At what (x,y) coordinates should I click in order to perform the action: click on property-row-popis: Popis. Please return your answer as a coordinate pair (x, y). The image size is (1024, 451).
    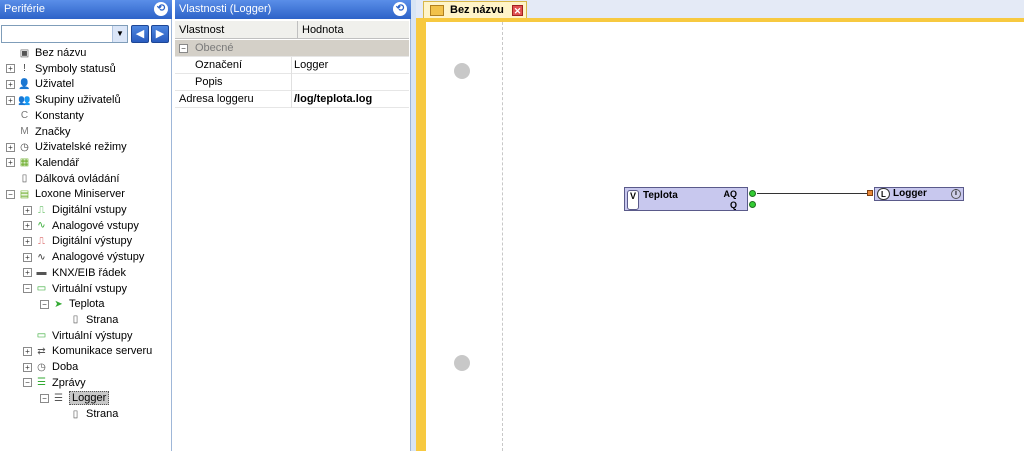
    Looking at the image, I should click on (292, 82).